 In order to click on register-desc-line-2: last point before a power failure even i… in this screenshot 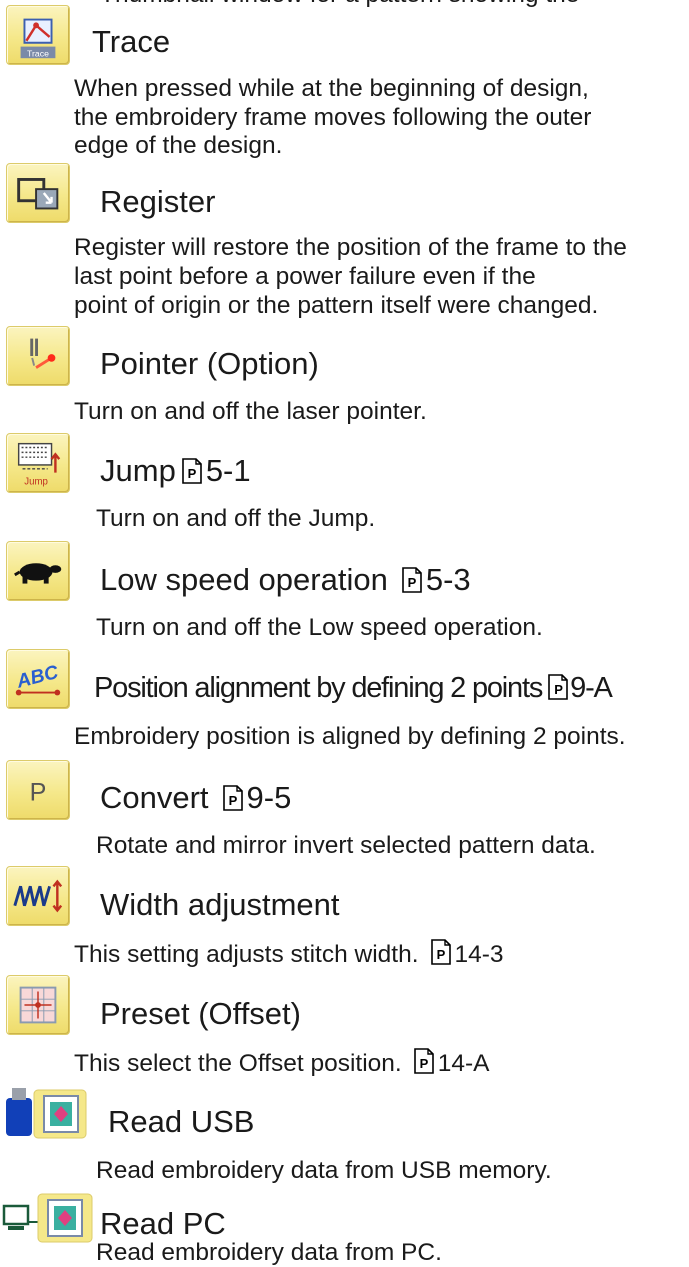, I will do `click(305, 276)`.